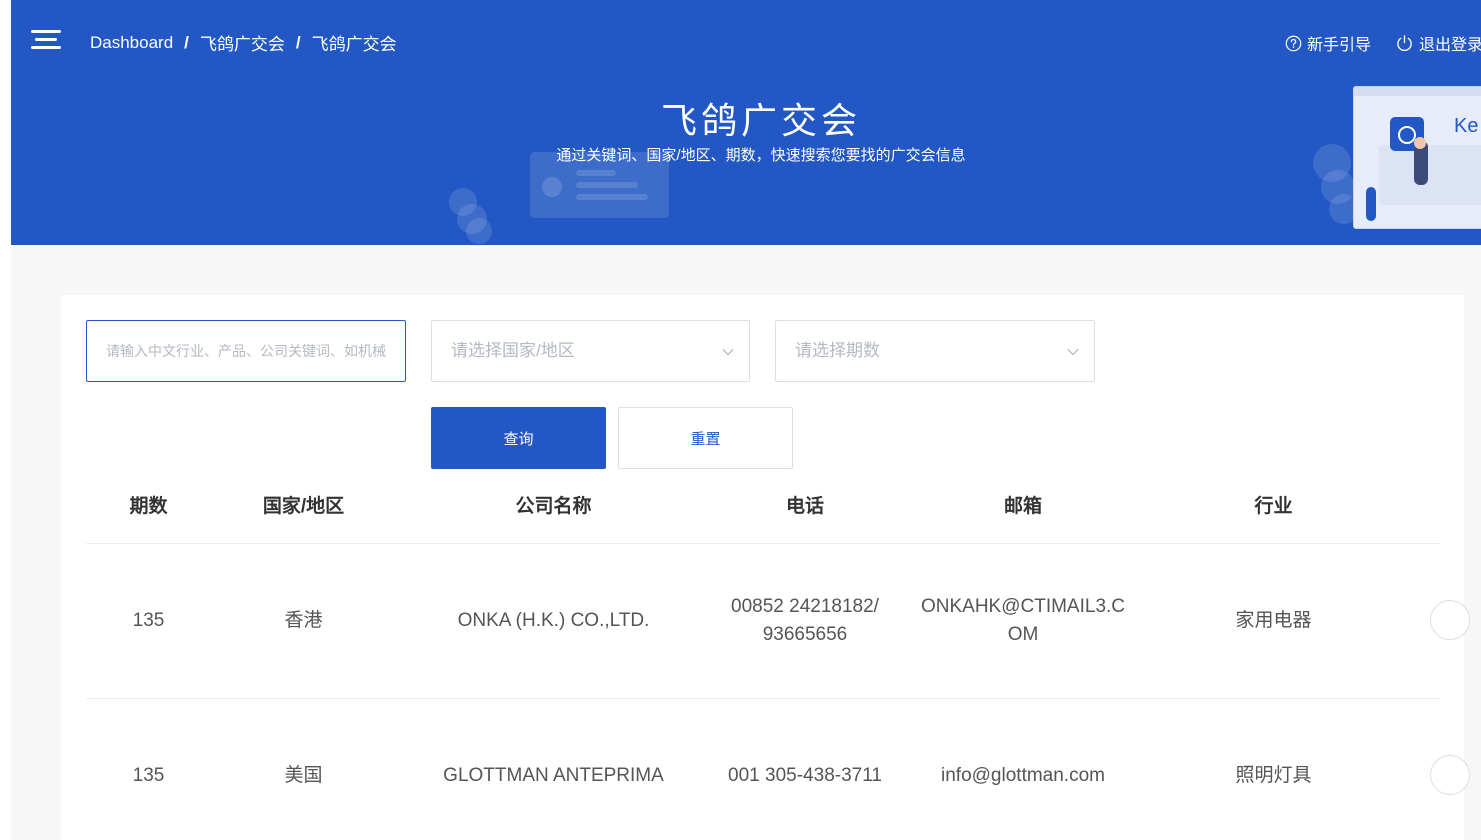 The image size is (1481, 840). Describe the element at coordinates (1273, 506) in the screenshot. I see `header-industry: 行业` at that location.